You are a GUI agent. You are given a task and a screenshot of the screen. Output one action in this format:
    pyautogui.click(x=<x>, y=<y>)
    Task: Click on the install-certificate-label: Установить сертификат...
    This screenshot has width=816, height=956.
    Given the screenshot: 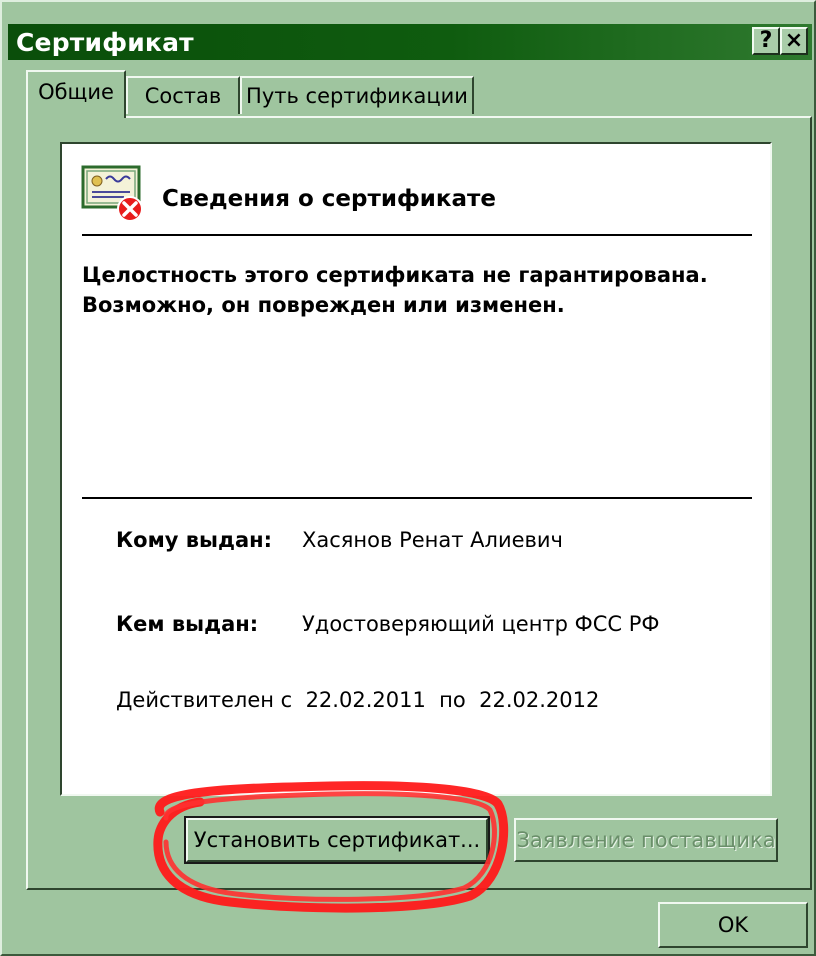 What is the action you would take?
    pyautogui.click(x=337, y=840)
    